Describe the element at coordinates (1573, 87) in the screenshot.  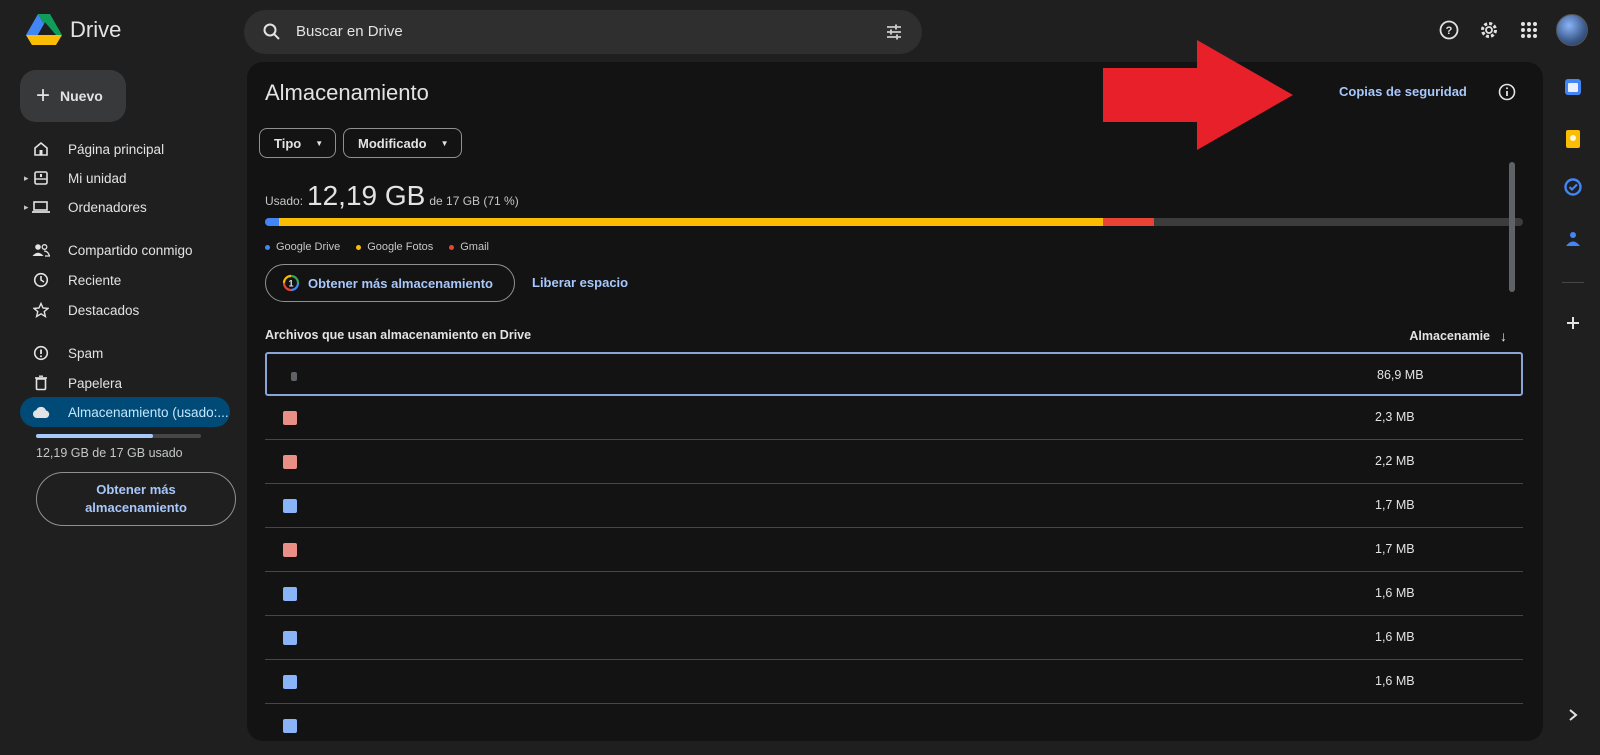
I see `calendar-icon` at that location.